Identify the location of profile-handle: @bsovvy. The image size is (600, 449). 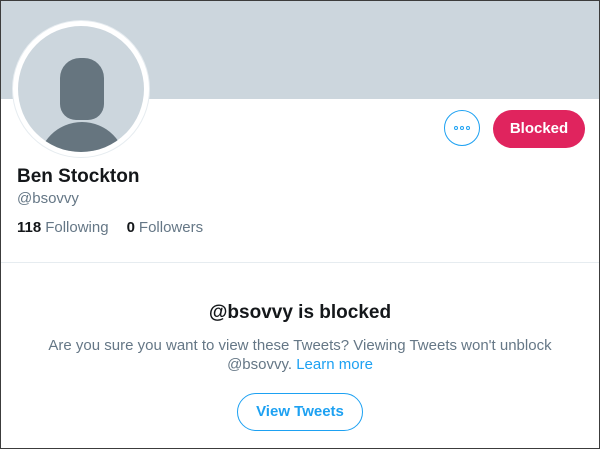
(48, 198).